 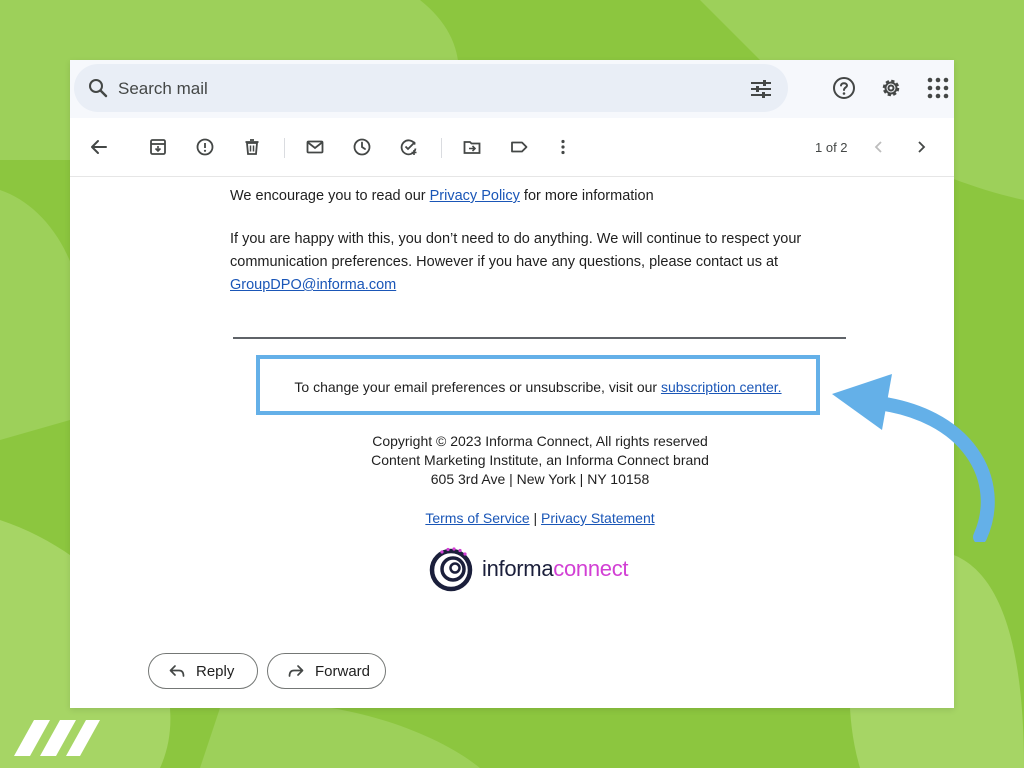 I want to click on tune-icon, so click(x=761, y=89).